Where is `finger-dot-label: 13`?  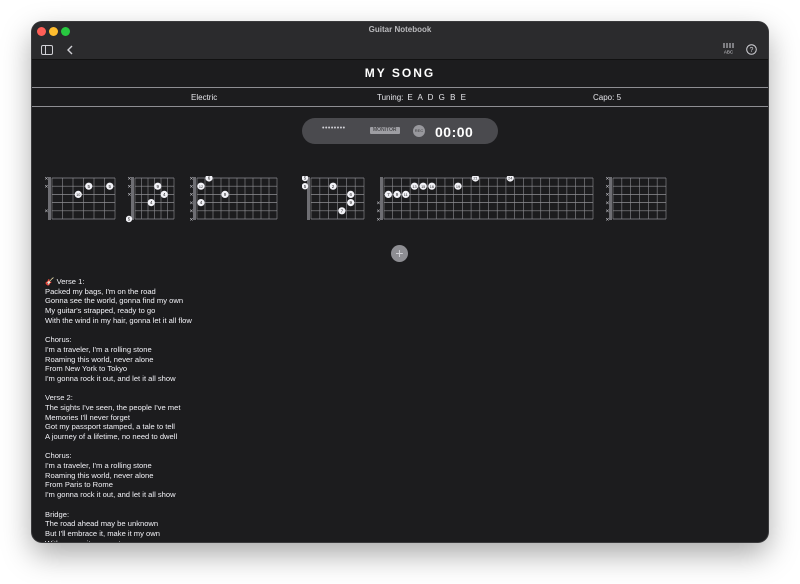
finger-dot-label: 13 is located at coordinates (414, 187).